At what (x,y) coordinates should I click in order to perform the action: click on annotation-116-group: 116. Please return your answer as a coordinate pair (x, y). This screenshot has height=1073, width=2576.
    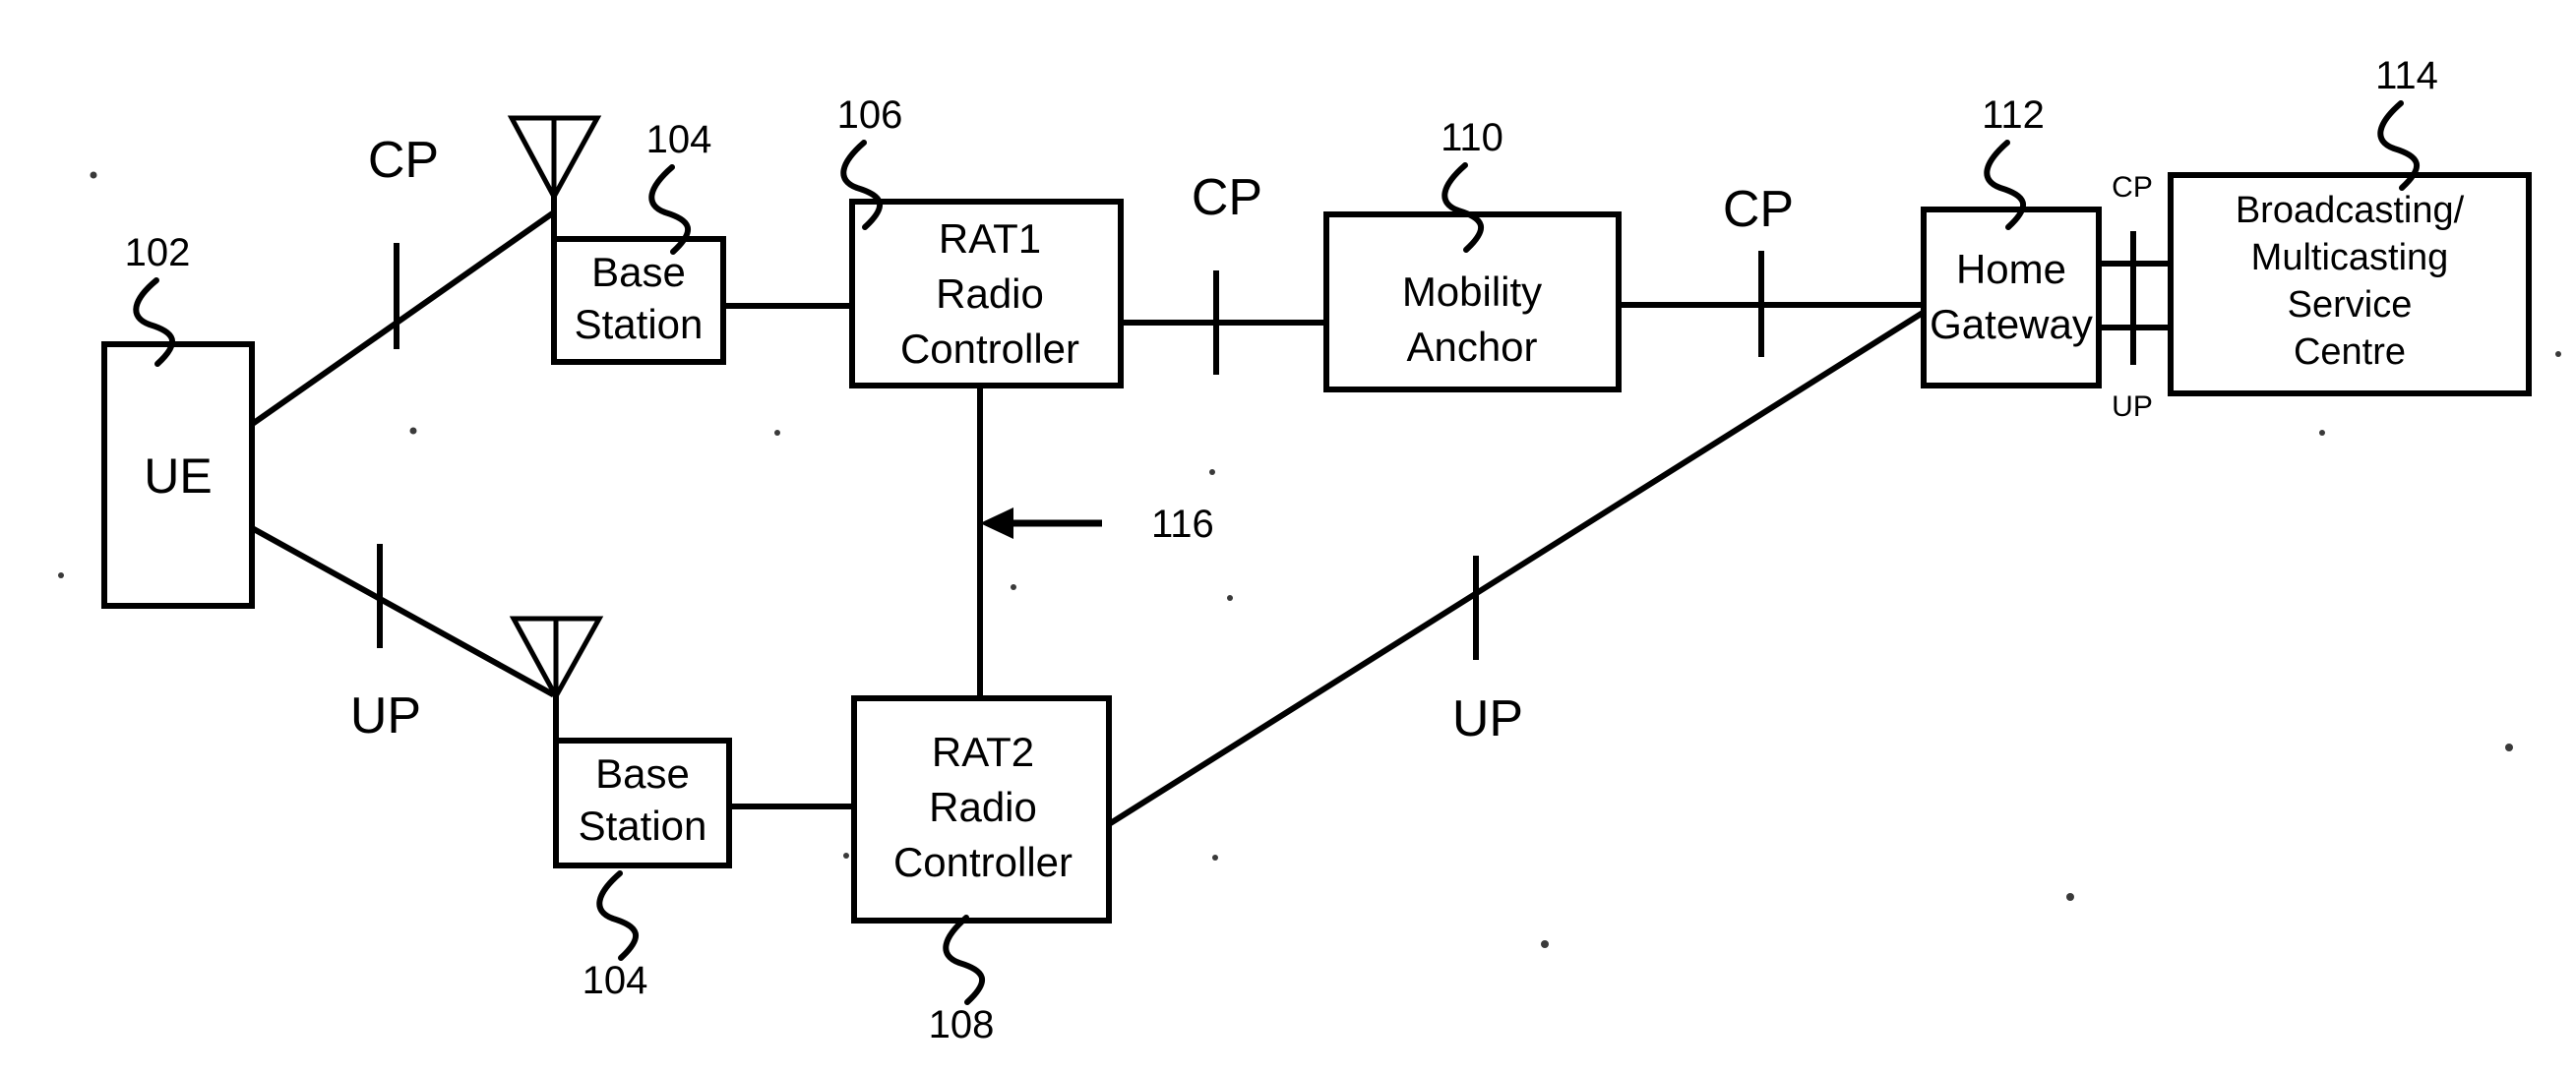
    Looking at the image, I should click on (1097, 524).